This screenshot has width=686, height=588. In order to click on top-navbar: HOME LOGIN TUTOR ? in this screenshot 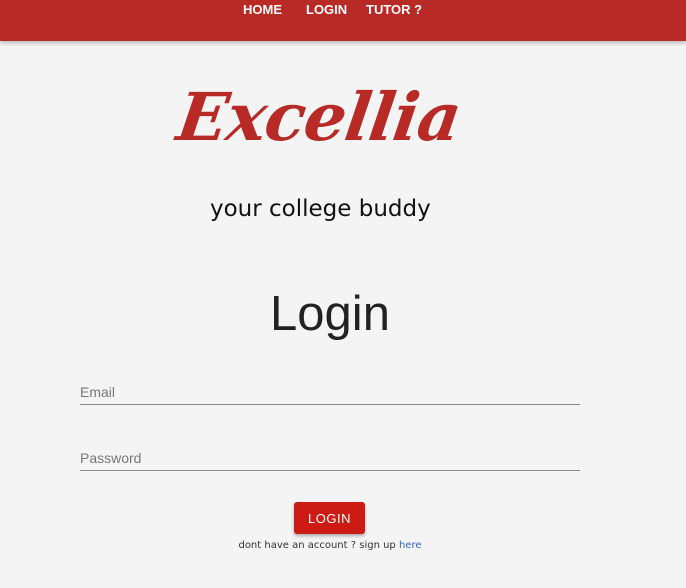, I will do `click(343, 20)`.